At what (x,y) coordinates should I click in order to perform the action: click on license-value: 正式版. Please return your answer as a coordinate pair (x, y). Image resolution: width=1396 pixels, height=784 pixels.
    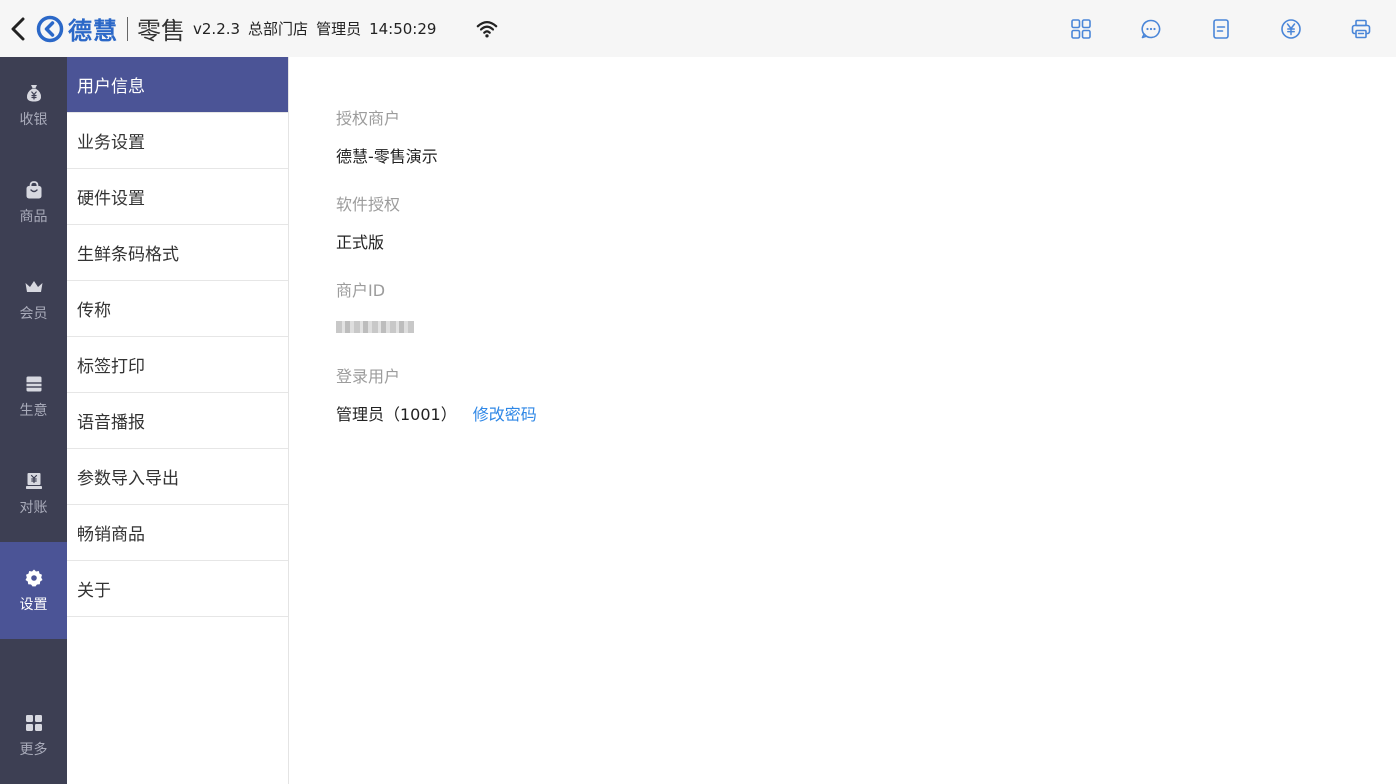
    Looking at the image, I should click on (360, 242).